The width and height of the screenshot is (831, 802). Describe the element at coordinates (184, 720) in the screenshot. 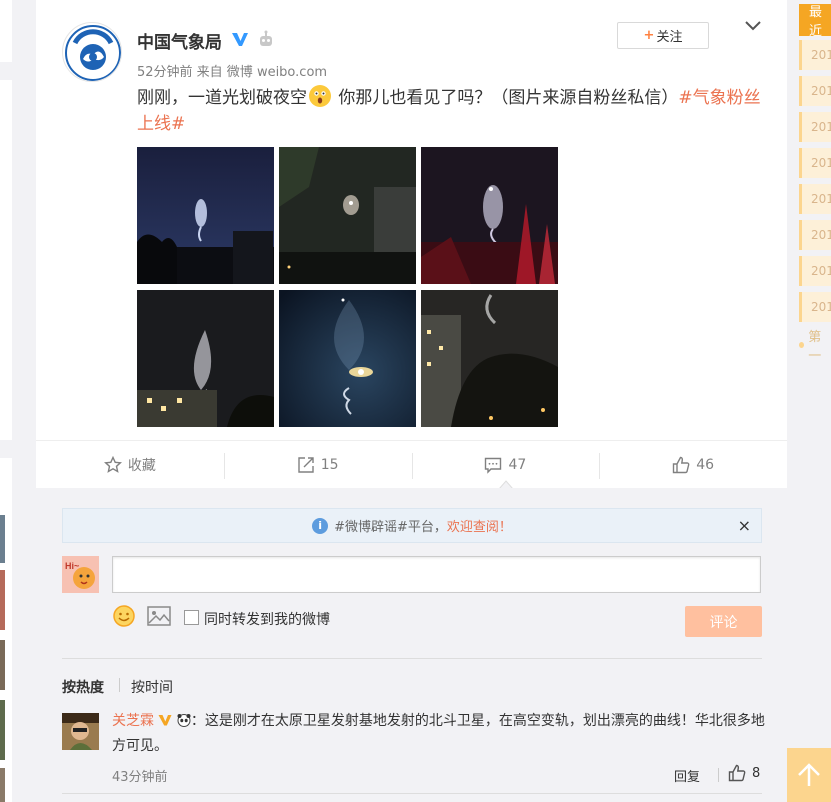

I see `panda-badge-icon` at that location.